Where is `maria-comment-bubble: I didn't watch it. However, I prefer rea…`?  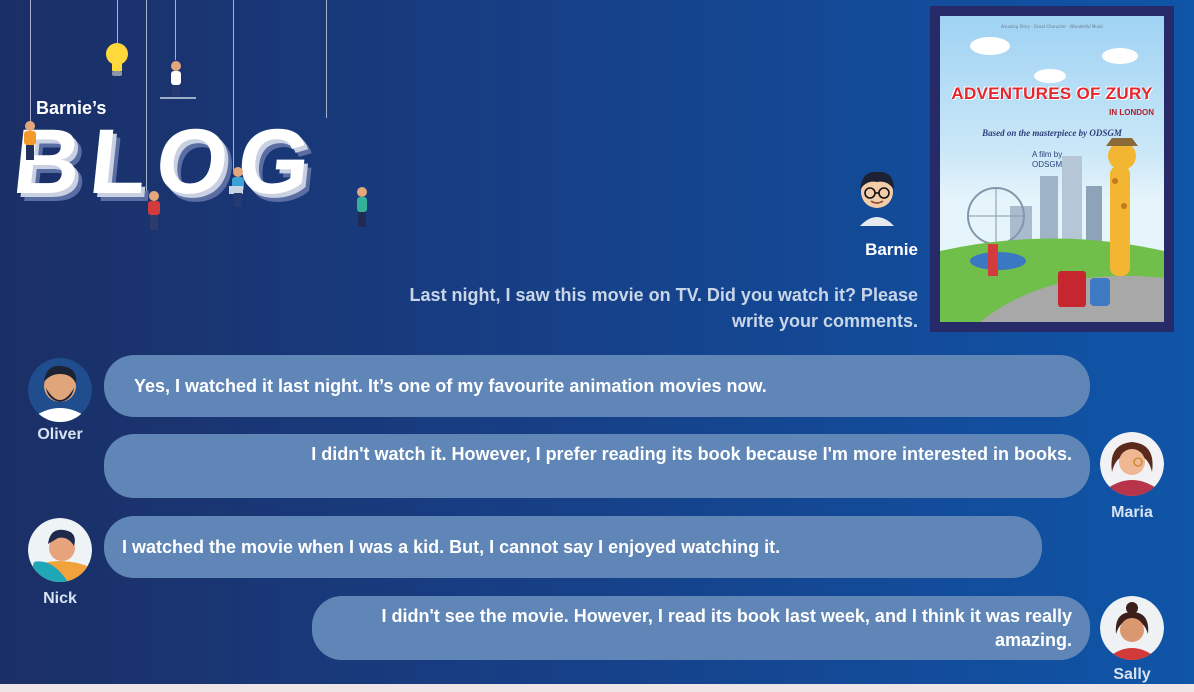
maria-comment-bubble: I didn't watch it. However, I prefer rea… is located at coordinates (597, 466).